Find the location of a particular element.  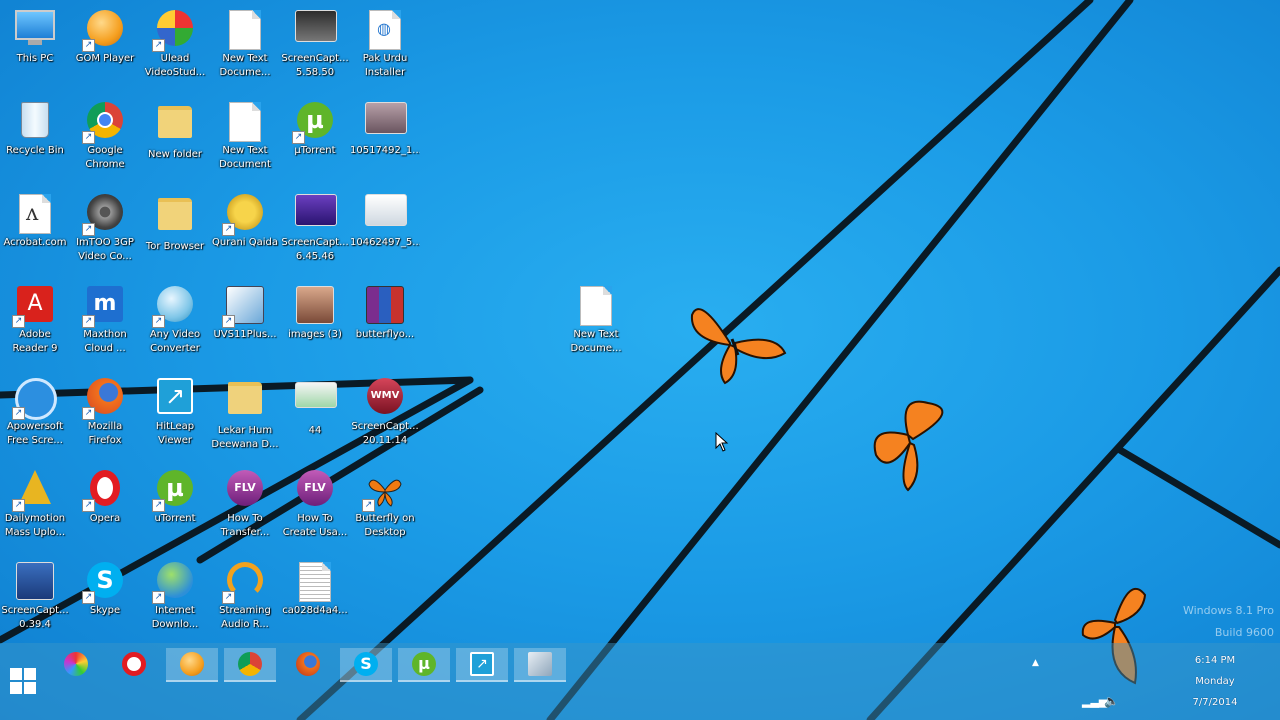

clock-day: Monday is located at coordinates (1215, 681).